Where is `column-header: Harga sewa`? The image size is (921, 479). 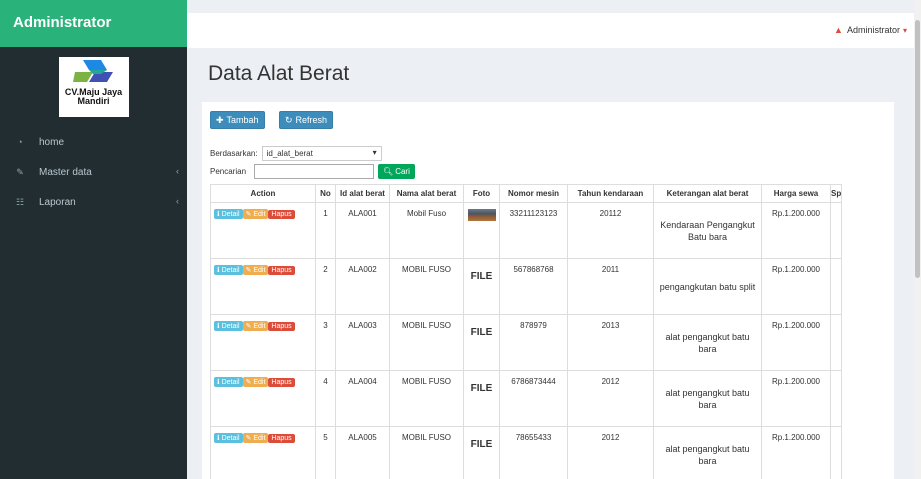
column-header: Harga sewa is located at coordinates (796, 193).